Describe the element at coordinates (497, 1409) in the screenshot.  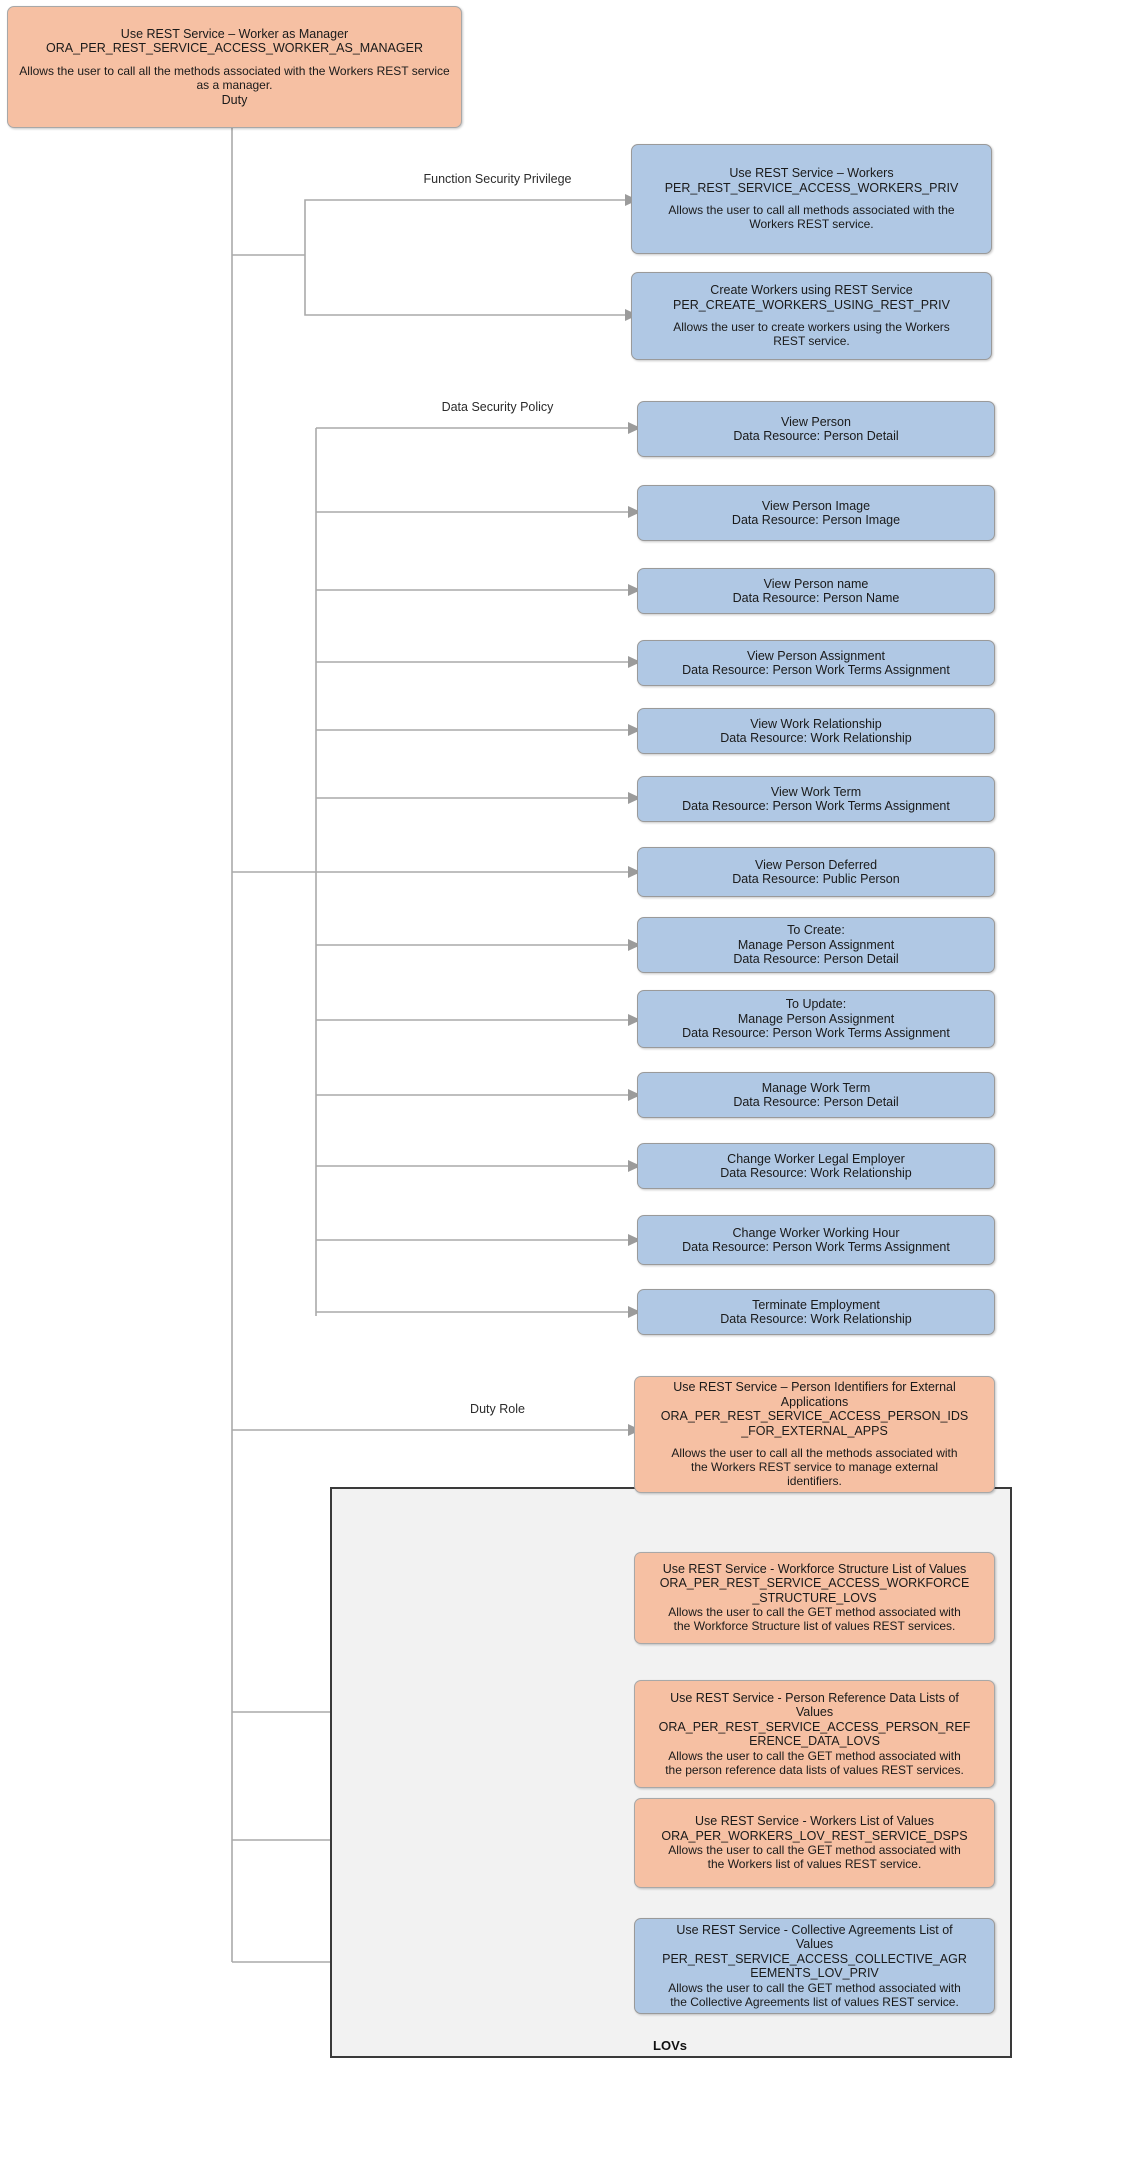
I see `connector-label-duty-role: Duty Role` at that location.